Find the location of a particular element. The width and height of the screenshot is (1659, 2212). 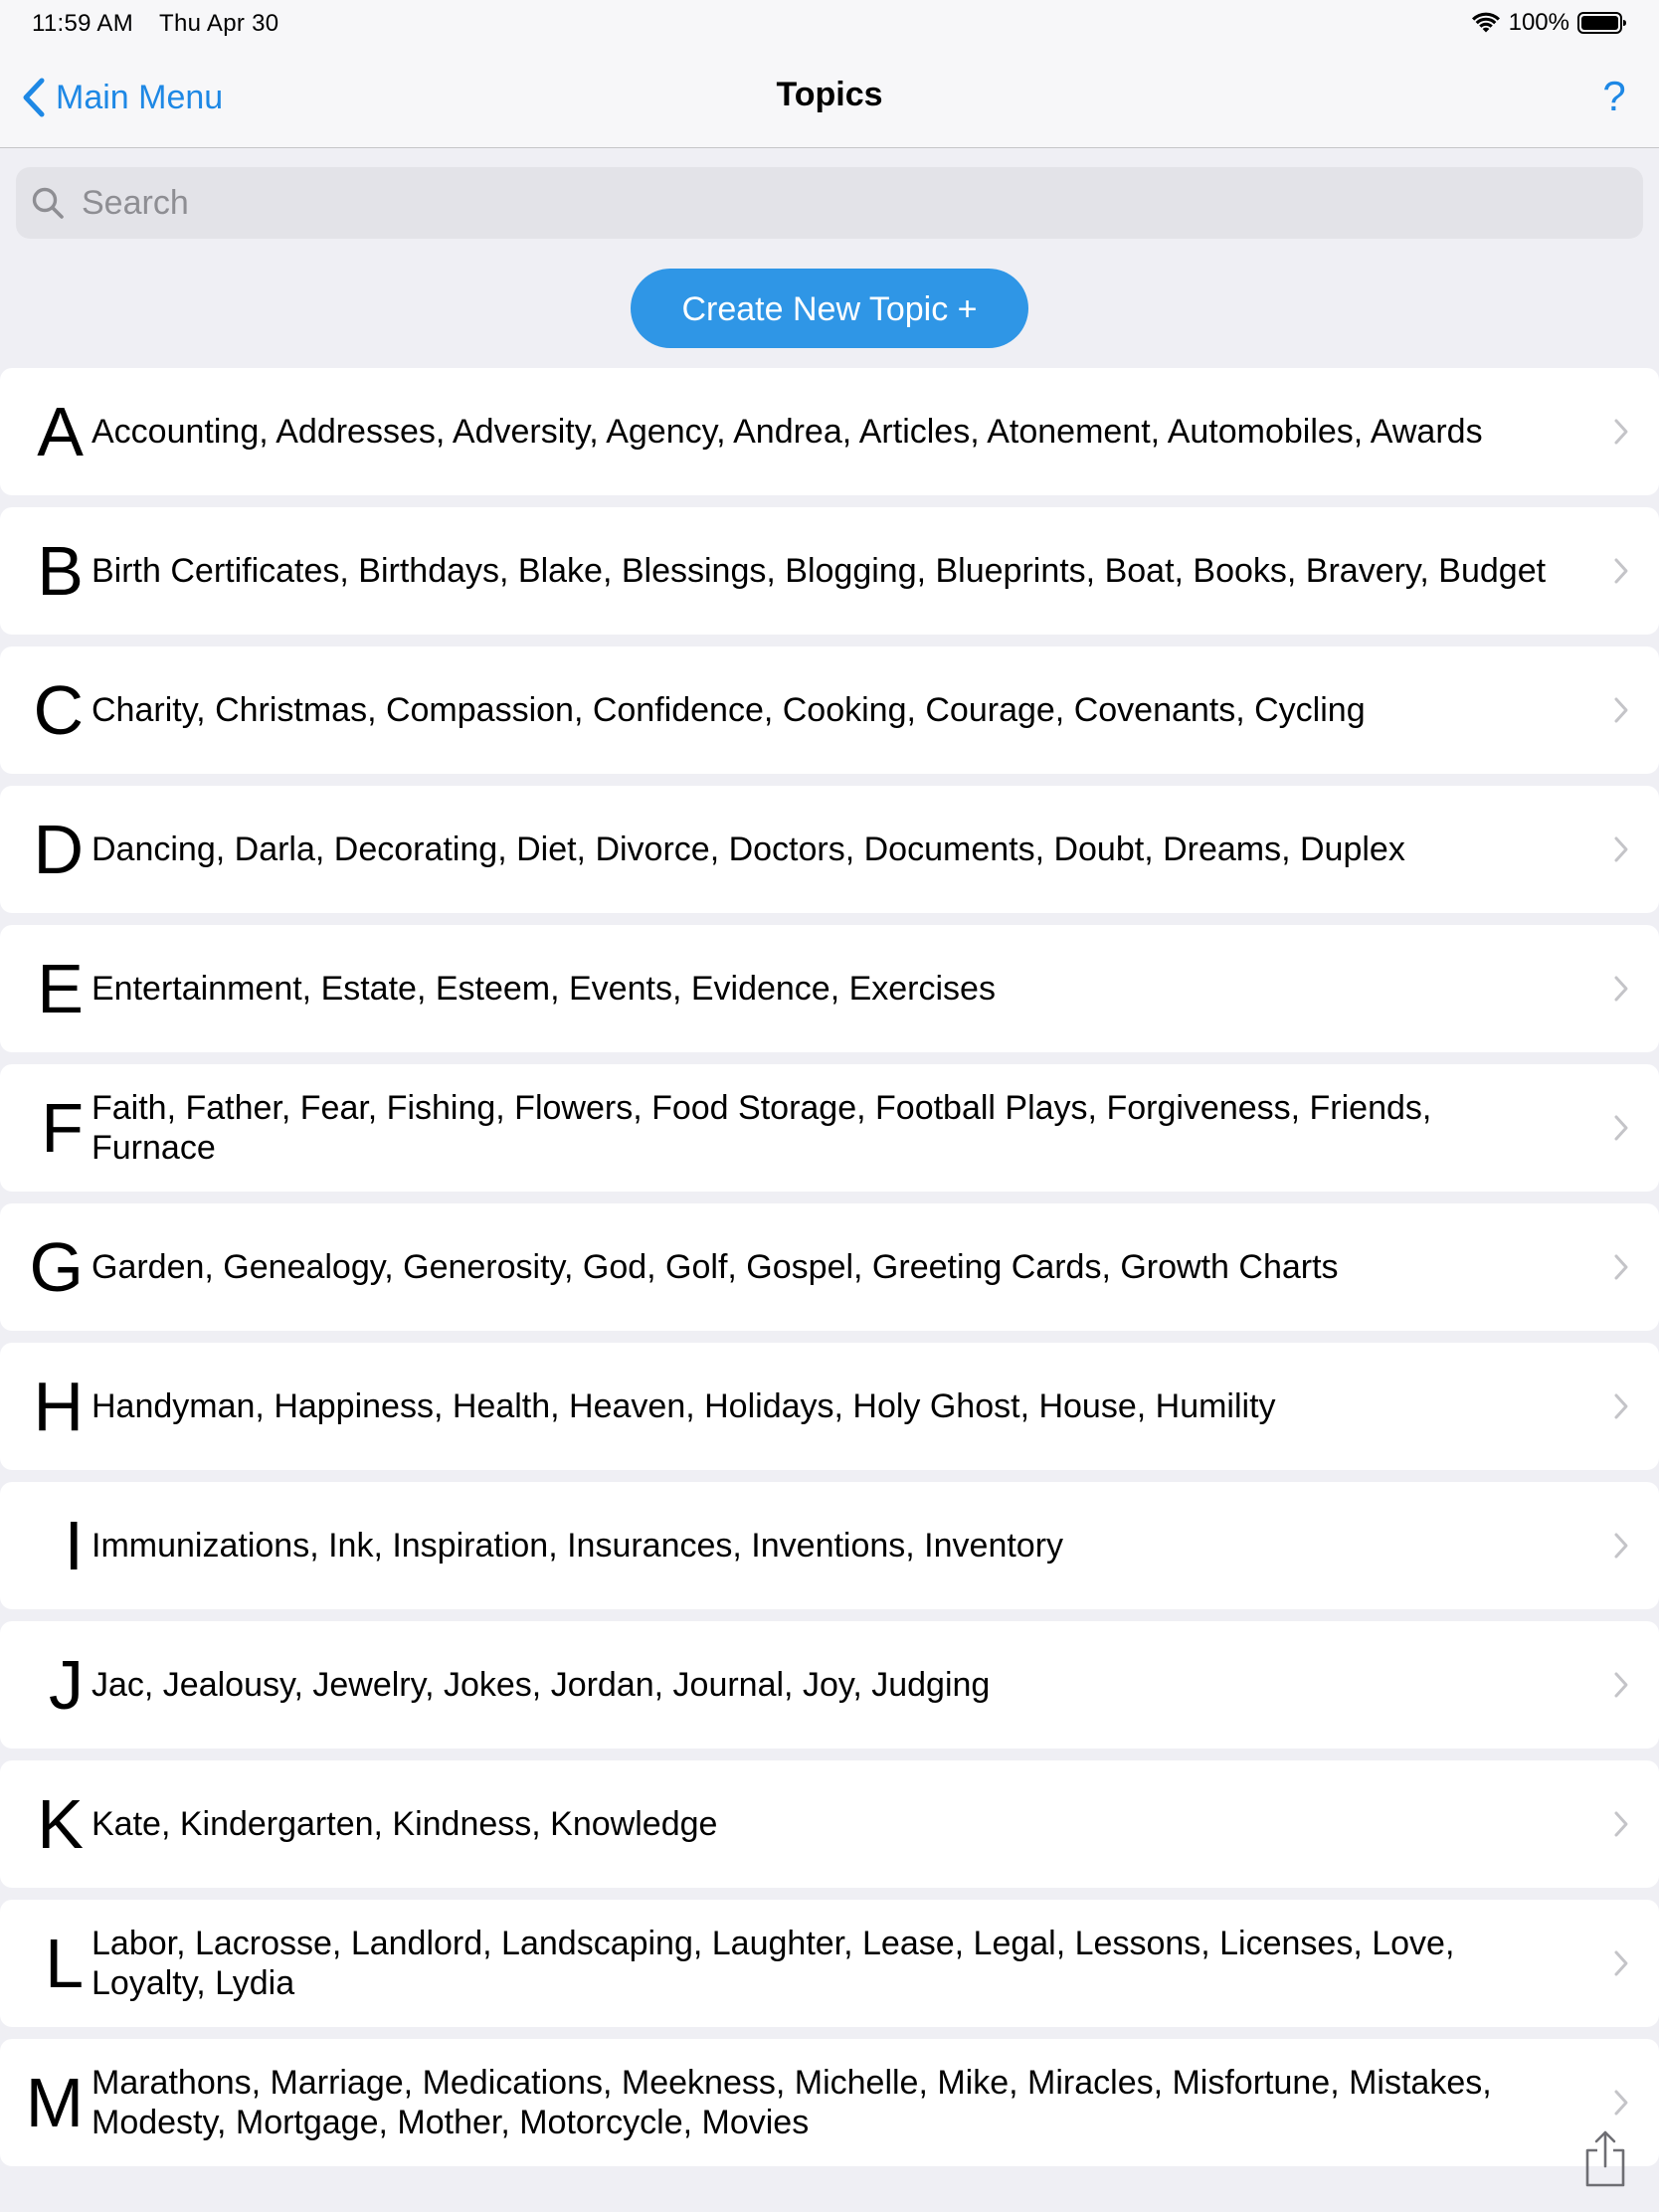

topic-letter: J is located at coordinates (66, 1685).